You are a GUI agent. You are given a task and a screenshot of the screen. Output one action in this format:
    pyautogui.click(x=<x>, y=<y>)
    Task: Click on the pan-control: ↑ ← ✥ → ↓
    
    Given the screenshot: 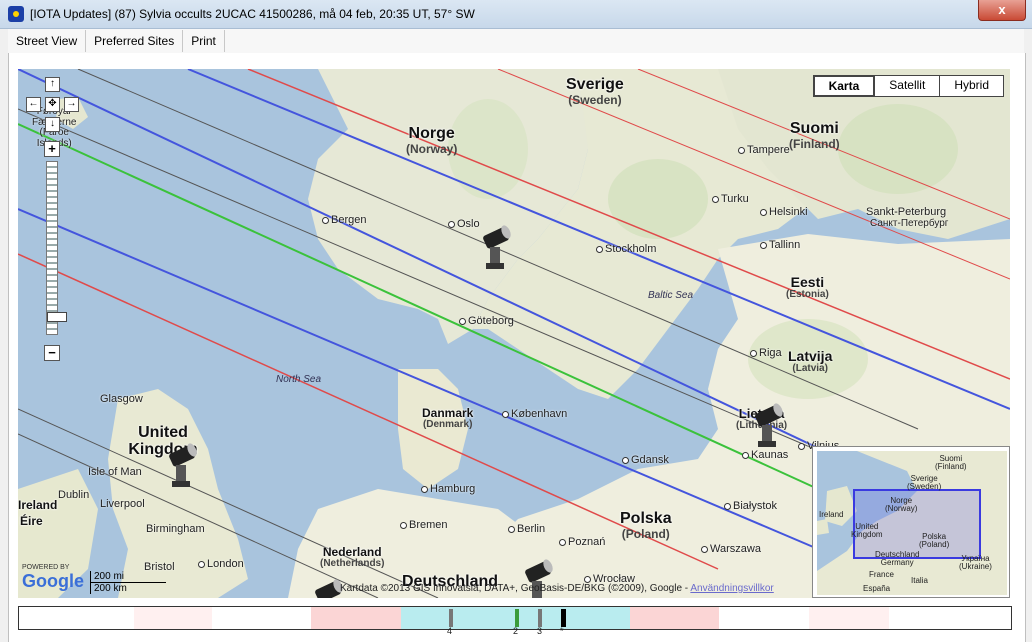 What is the action you would take?
    pyautogui.click(x=52, y=107)
    